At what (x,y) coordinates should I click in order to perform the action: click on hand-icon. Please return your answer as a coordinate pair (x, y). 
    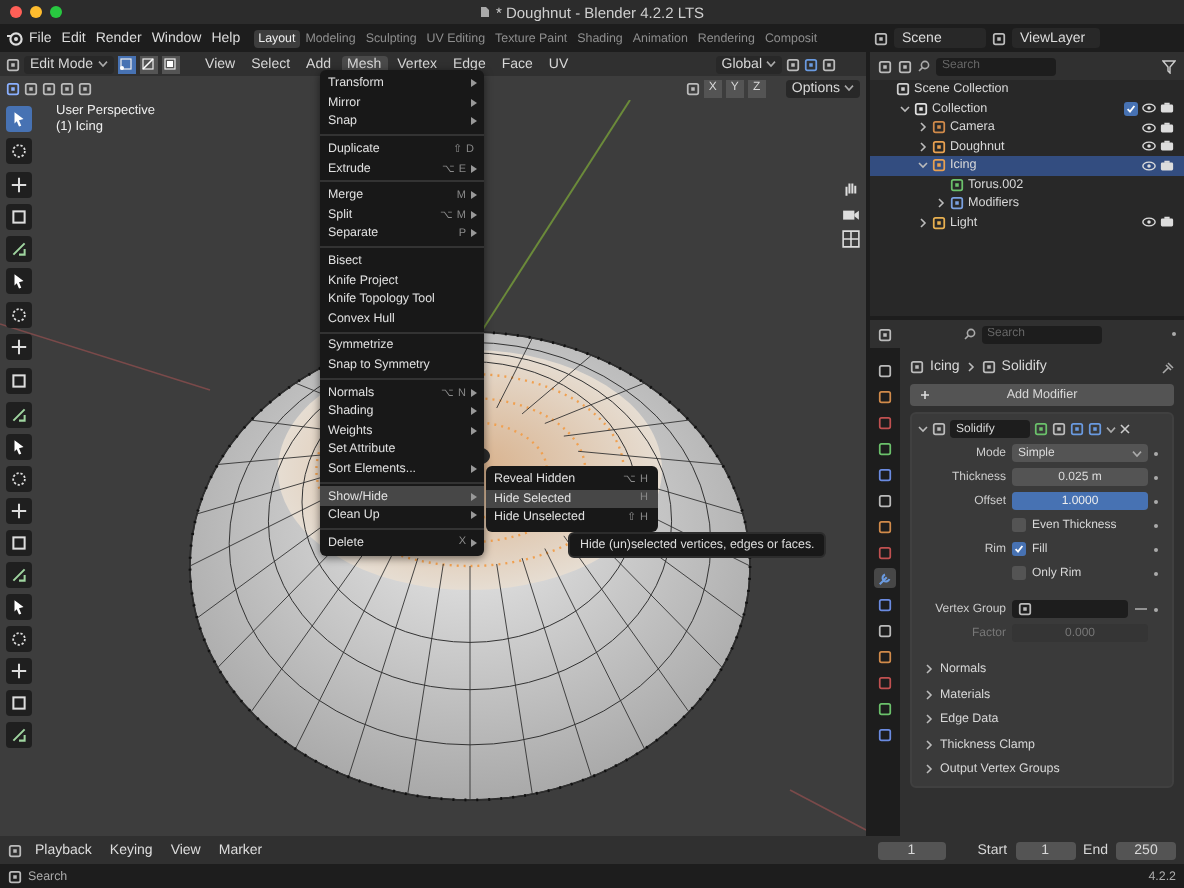
    Looking at the image, I should click on (851, 189).